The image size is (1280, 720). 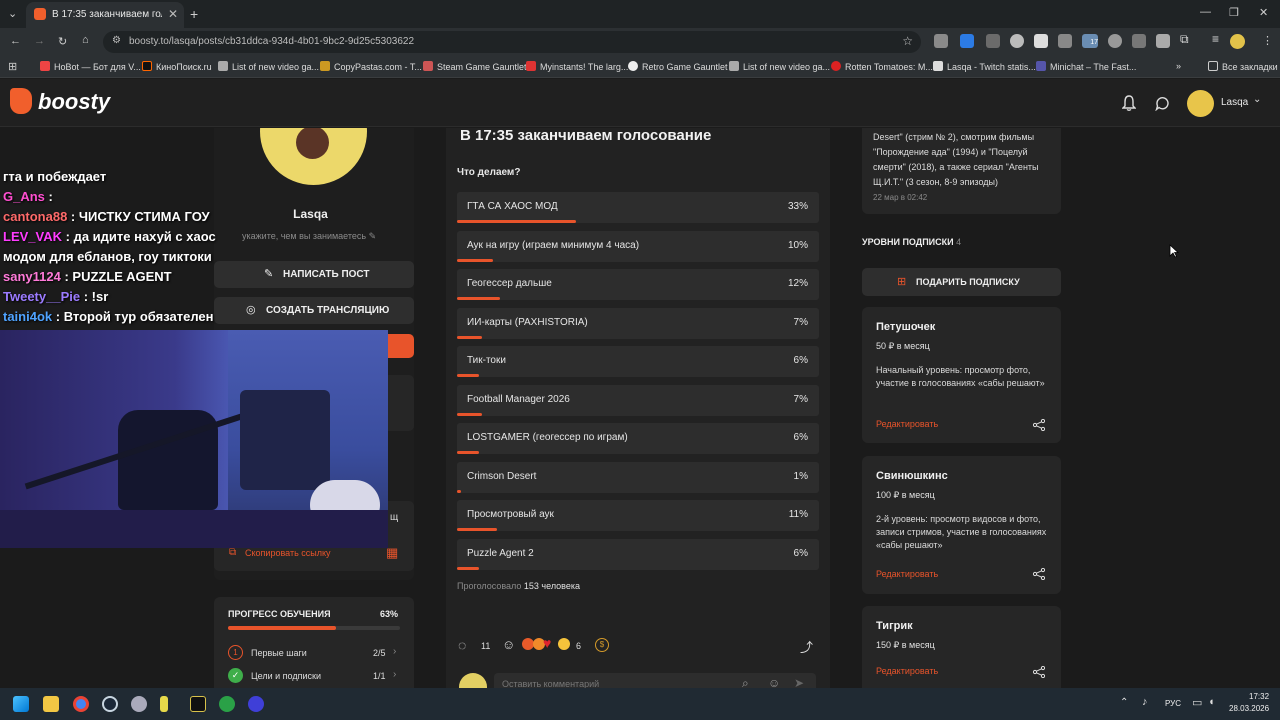 What do you see at coordinates (547, 643) in the screenshot?
I see `reaction-heart-icon: ♥` at bounding box center [547, 643].